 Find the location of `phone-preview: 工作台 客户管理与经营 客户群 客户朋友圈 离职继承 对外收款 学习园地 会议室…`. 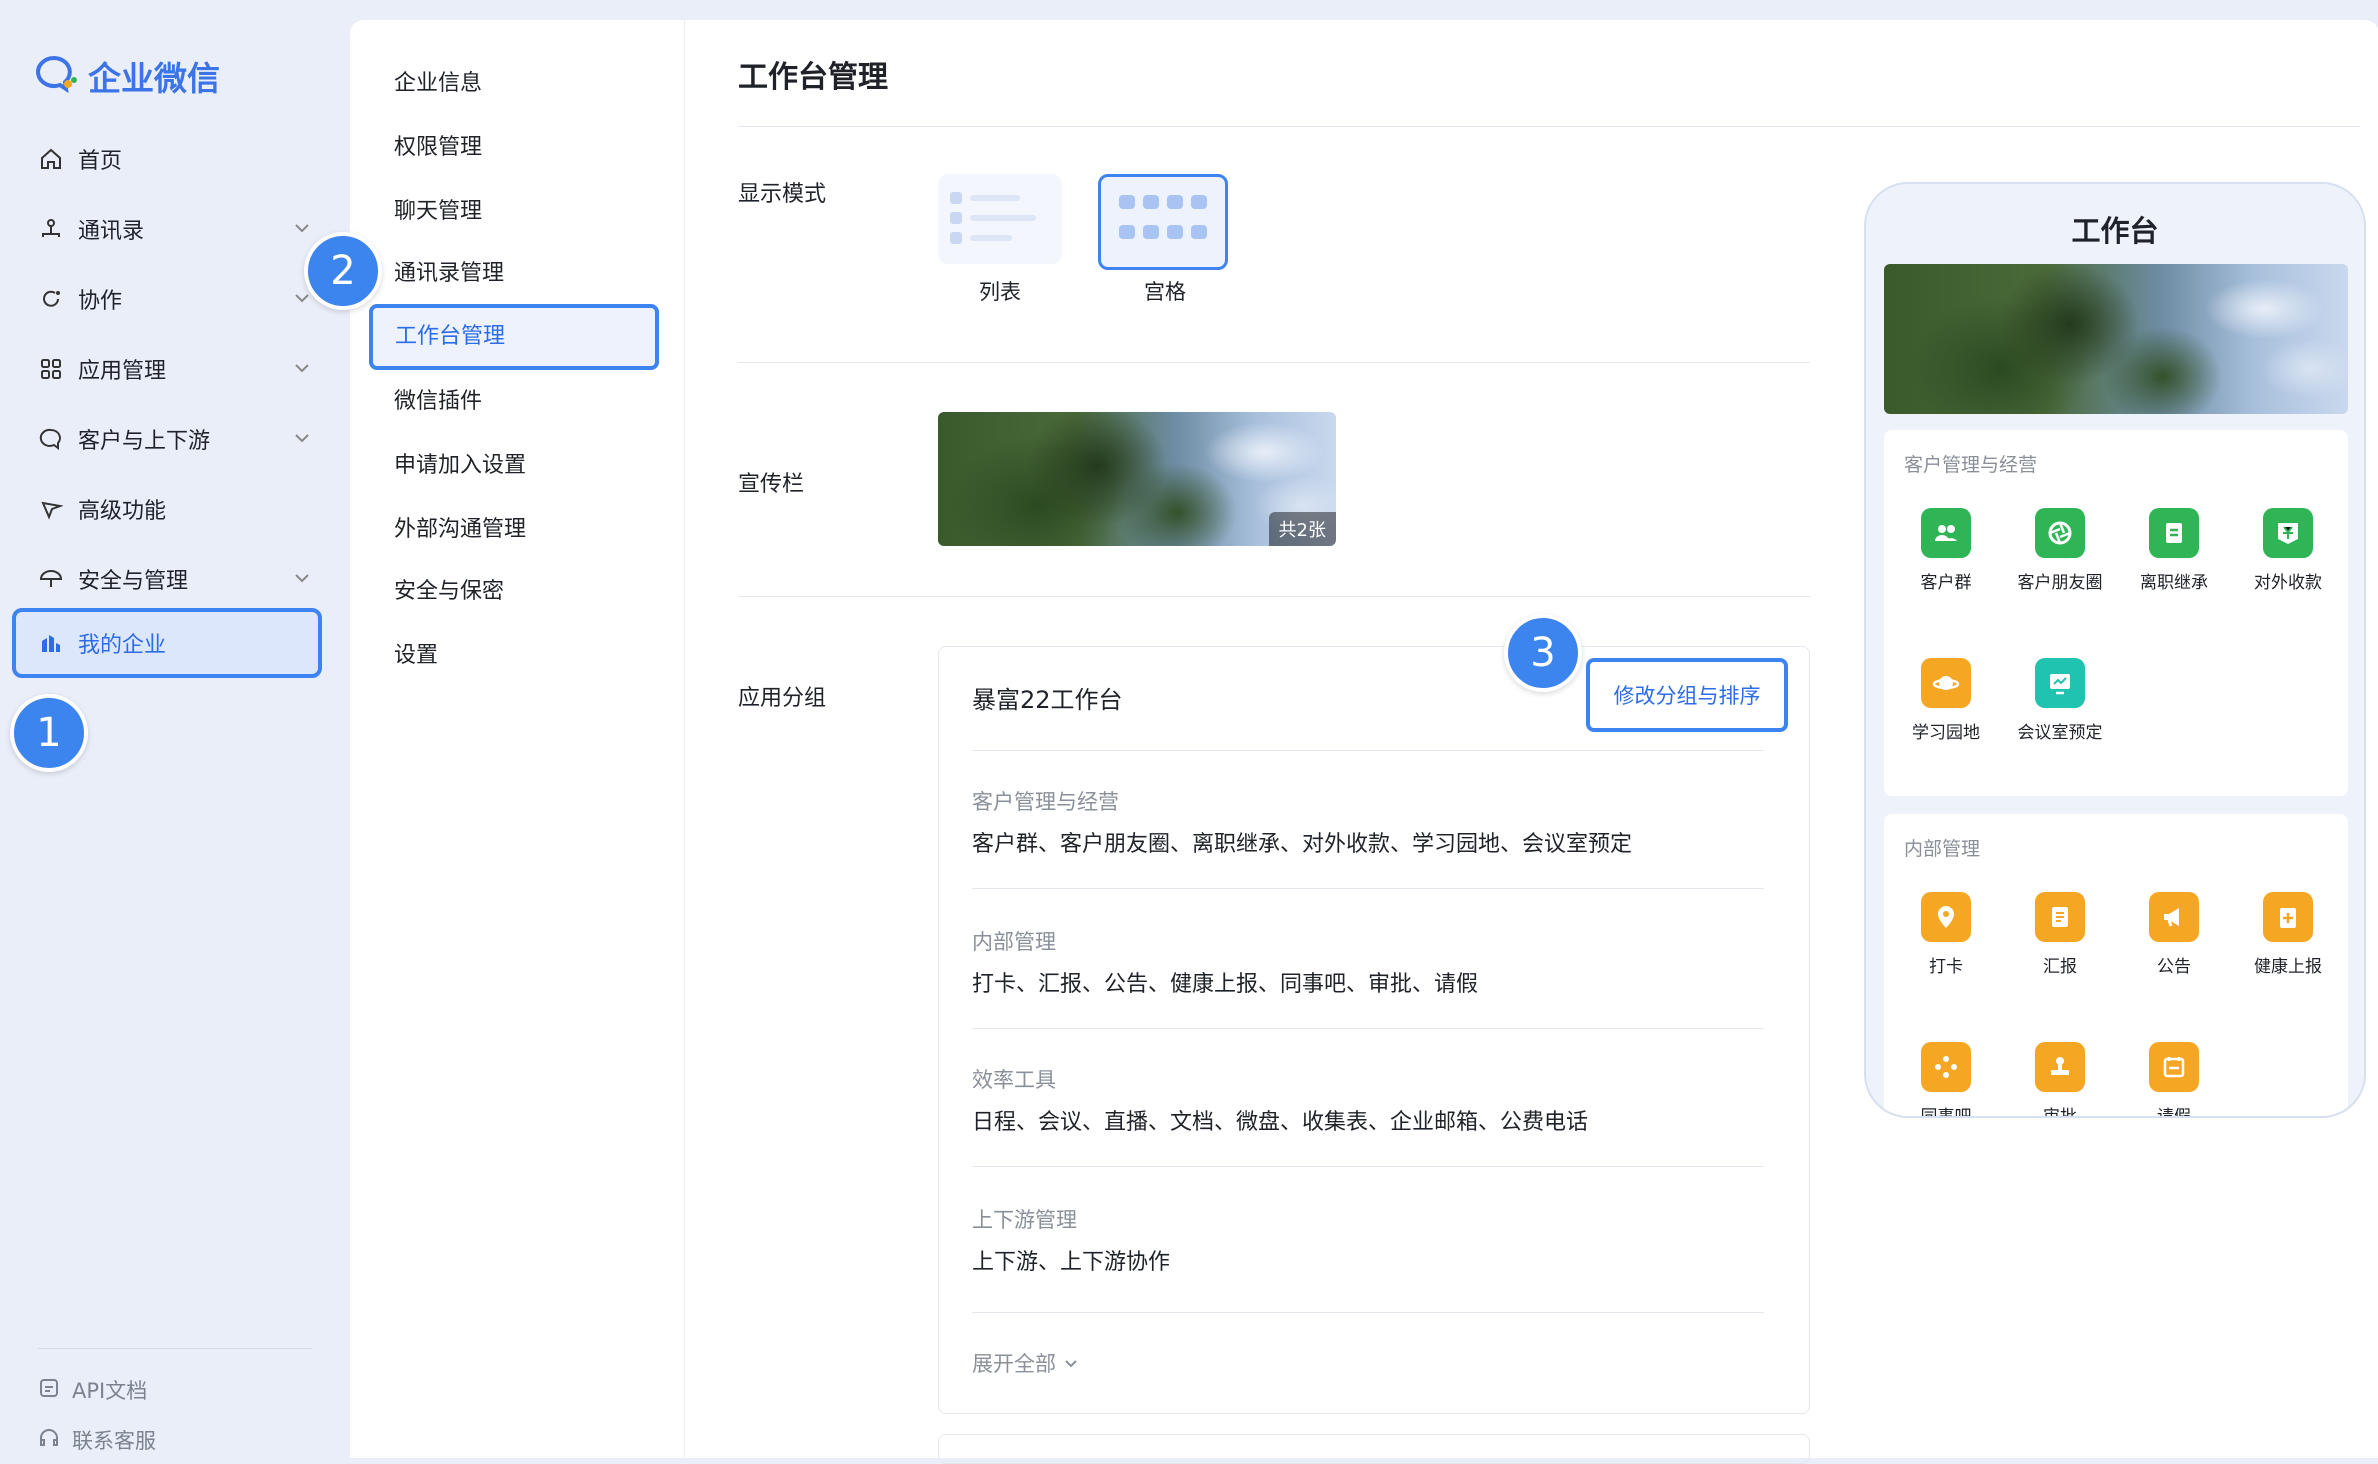

phone-preview: 工作台 客户管理与经营 客户群 客户朋友圈 离职继承 对外收款 学习园地 会议室… is located at coordinates (2115, 650).